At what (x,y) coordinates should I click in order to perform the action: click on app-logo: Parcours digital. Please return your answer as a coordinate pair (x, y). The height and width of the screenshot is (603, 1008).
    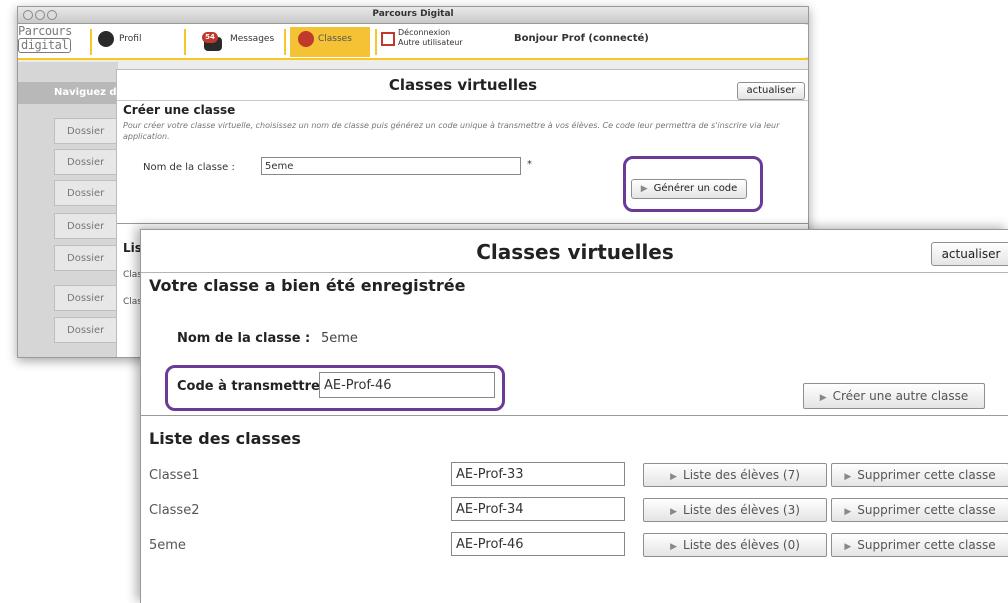
    Looking at the image, I should click on (53, 39).